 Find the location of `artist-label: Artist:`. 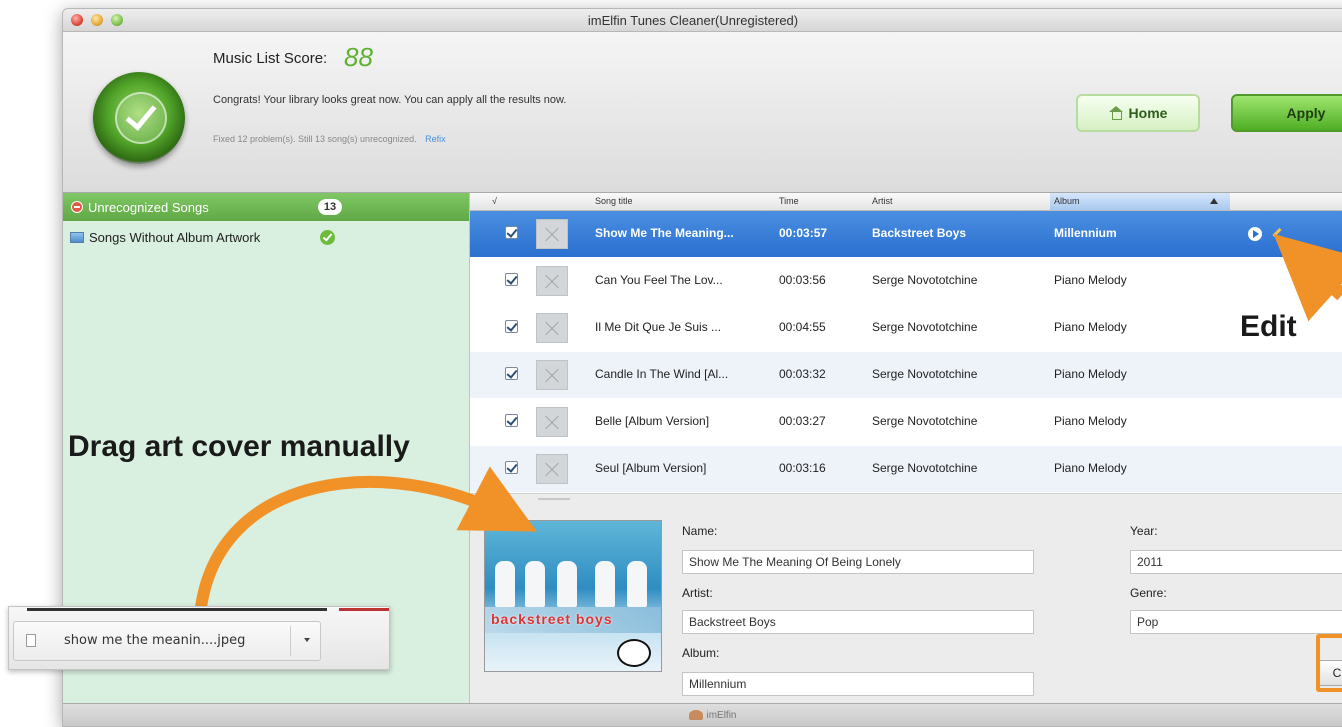

artist-label: Artist: is located at coordinates (697, 593).